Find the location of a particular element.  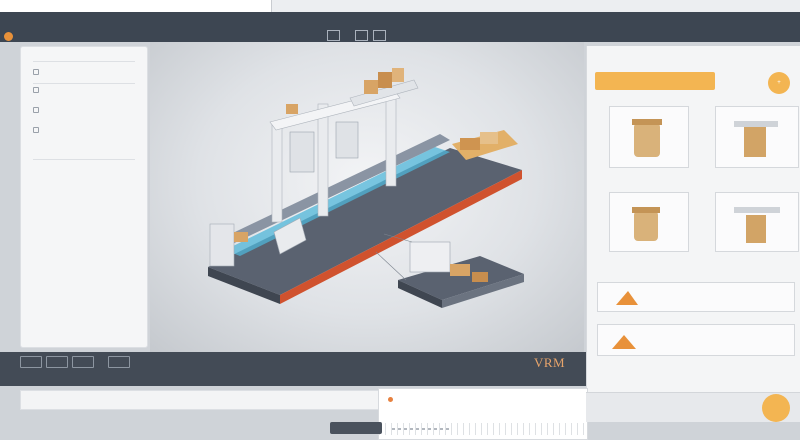

gantry-leg-mid is located at coordinates (323, 160).